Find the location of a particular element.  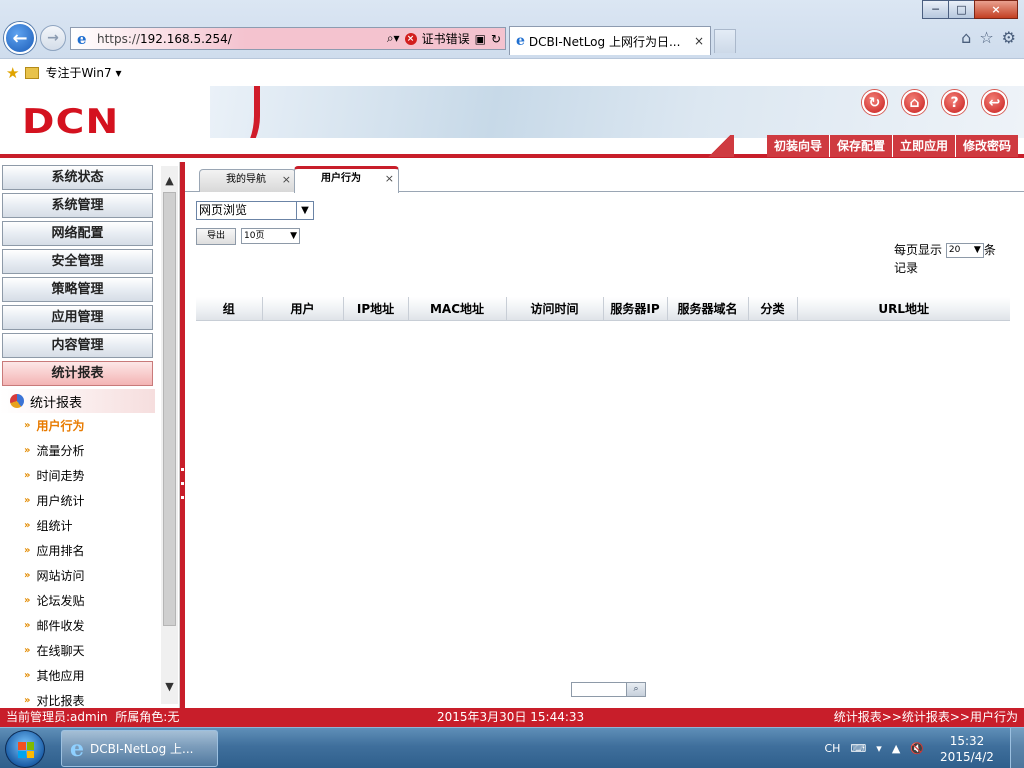

setup-wizard-link: 初装向导 is located at coordinates (798, 146).